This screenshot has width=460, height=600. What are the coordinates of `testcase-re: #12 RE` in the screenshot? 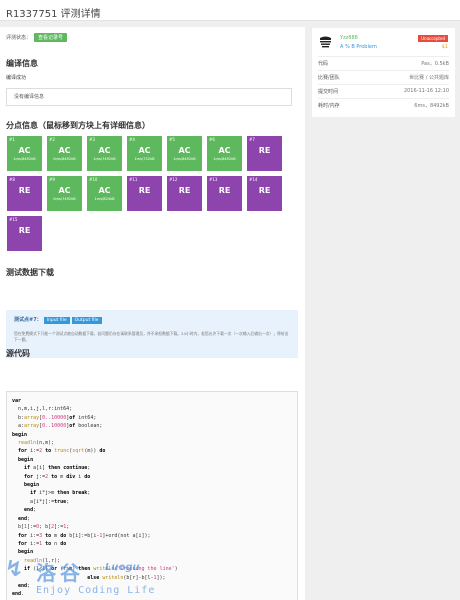 It's located at (184, 193).